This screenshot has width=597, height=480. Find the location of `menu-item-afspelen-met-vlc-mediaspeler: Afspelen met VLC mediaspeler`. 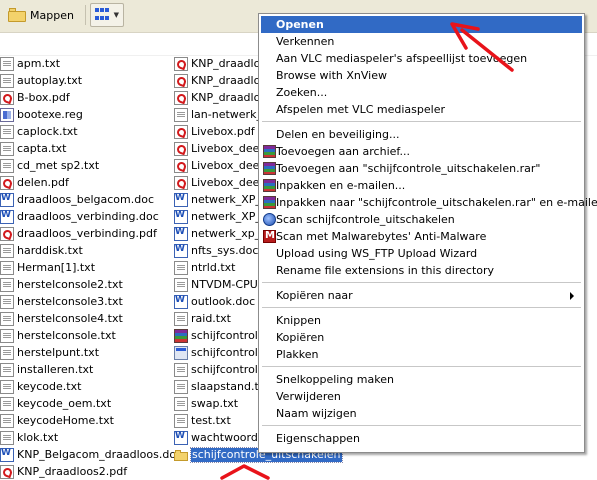

menu-item-afspelen-met-vlc-mediaspeler: Afspelen met VLC mediaspeler is located at coordinates (421, 109).